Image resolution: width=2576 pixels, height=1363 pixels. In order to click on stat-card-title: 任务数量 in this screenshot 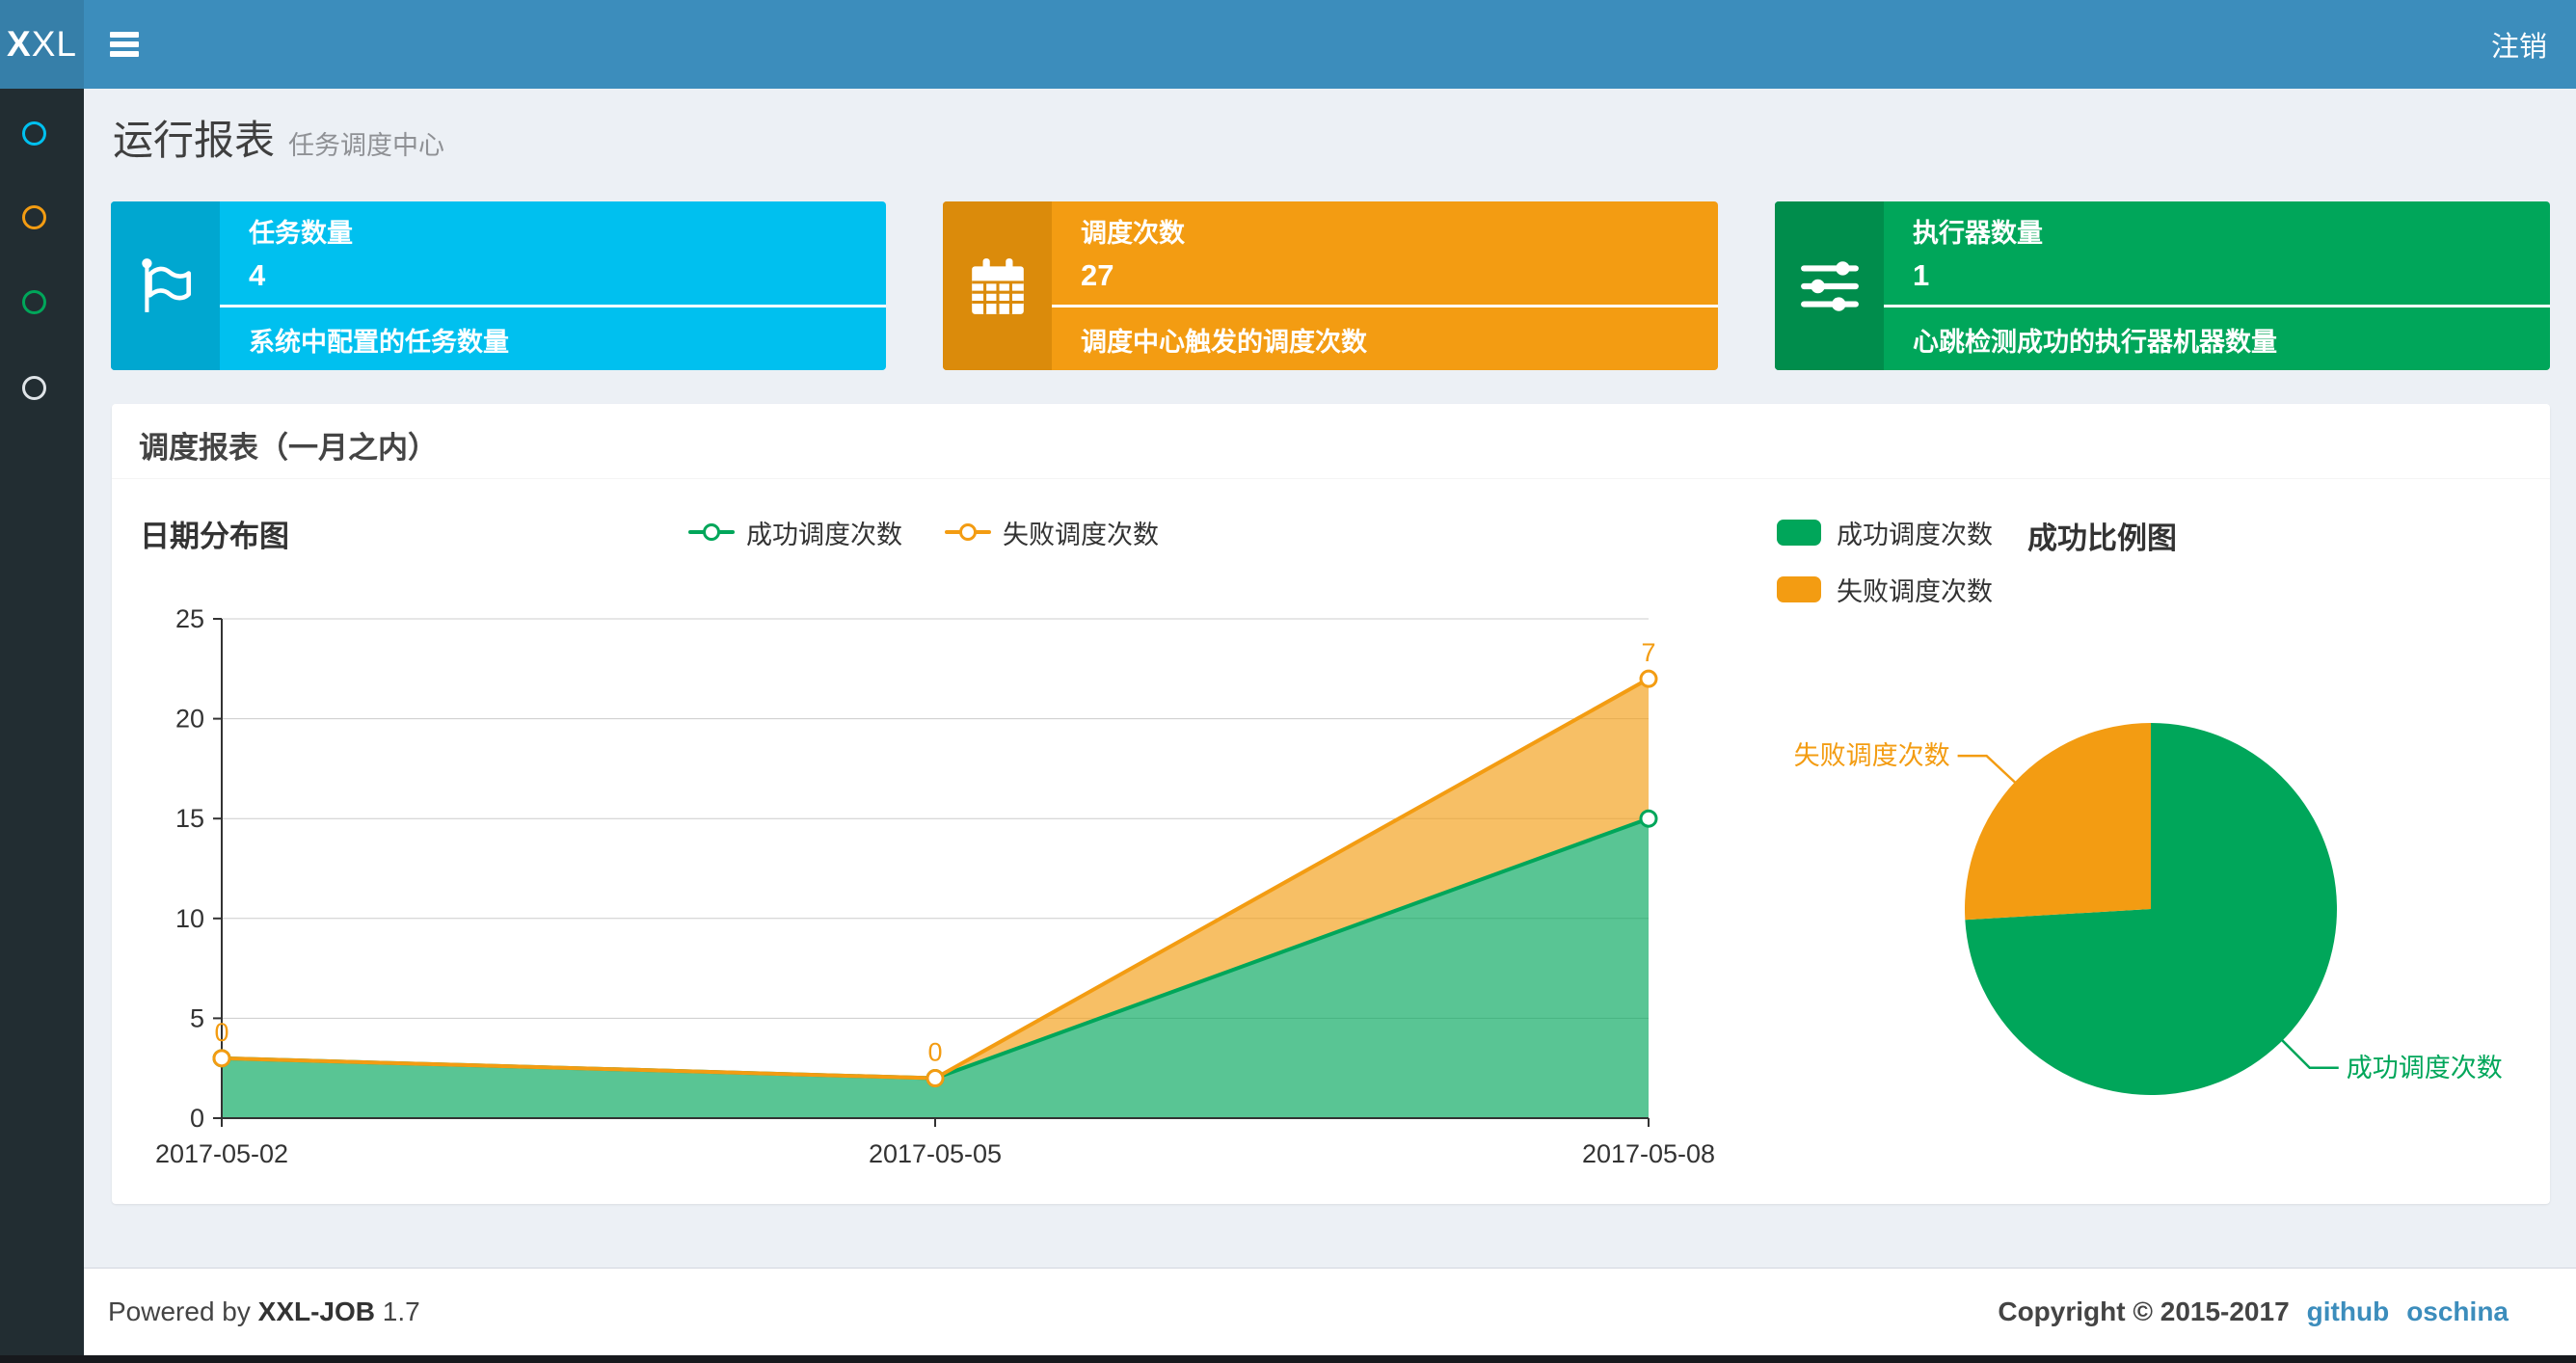, I will do `click(301, 233)`.